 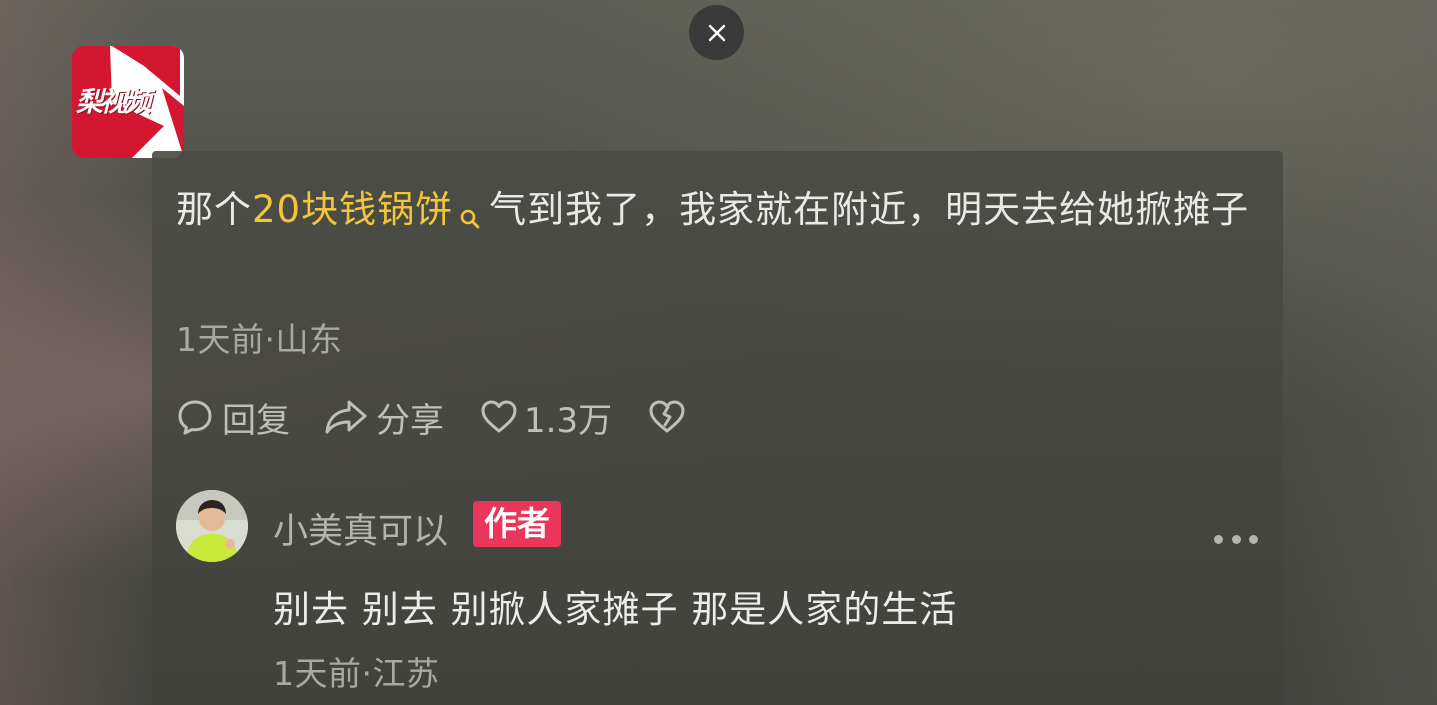 What do you see at coordinates (470, 218) in the screenshot?
I see `search-icon` at bounding box center [470, 218].